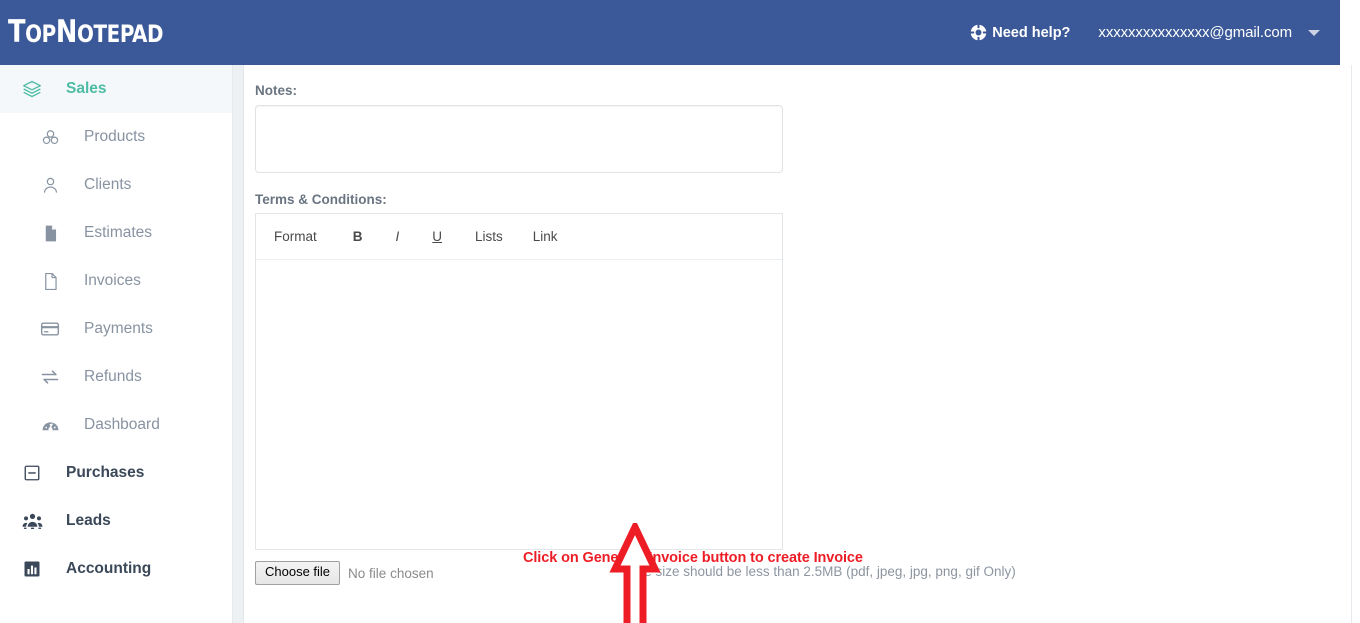 The height and width of the screenshot is (623, 1360). What do you see at coordinates (116, 89) in the screenshot?
I see `sidebar-item-sales: Sales` at bounding box center [116, 89].